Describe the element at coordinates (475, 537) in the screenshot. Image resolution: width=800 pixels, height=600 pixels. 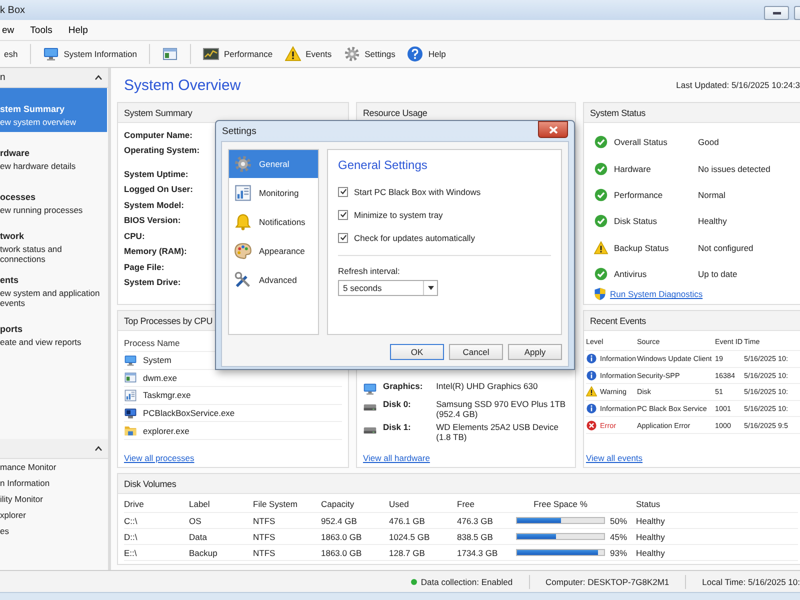
I see `table-cell-text: 838.5 GB` at that location.